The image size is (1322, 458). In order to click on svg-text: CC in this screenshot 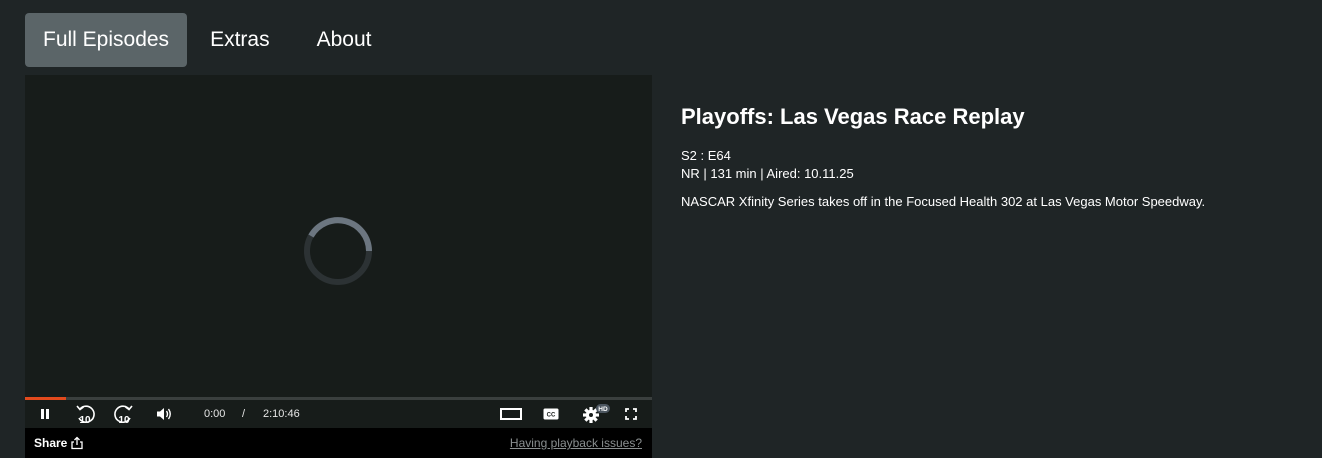, I will do `click(551, 416)`.